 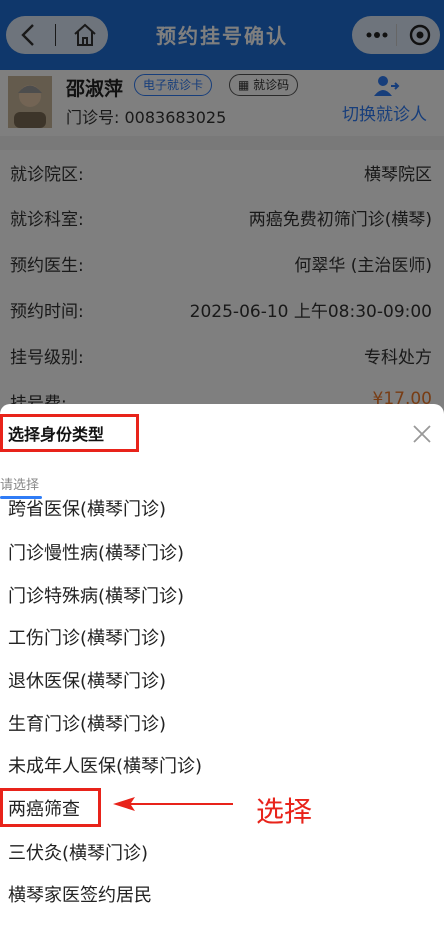 I want to click on option-item: 退休医保(横琴门诊), so click(x=87, y=682).